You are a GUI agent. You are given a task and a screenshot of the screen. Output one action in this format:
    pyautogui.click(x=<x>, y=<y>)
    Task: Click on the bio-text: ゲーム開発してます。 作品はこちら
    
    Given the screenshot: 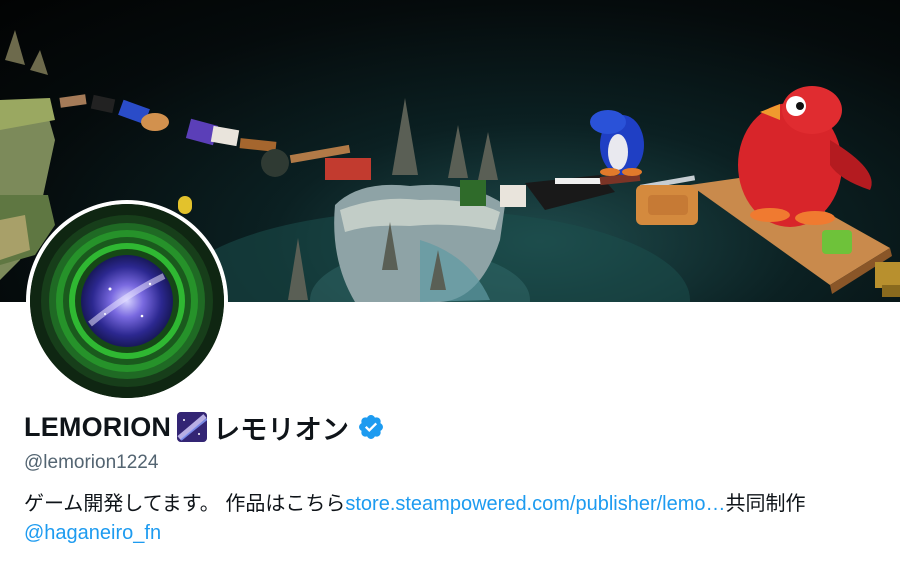 What is the action you would take?
    pyautogui.click(x=185, y=504)
    